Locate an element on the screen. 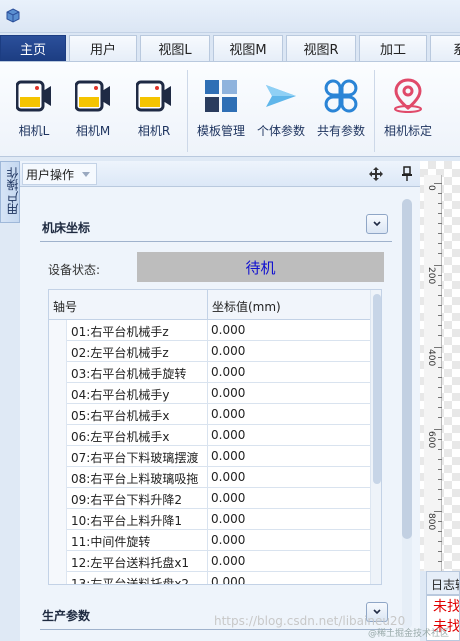  ruler-tick-label: 200 is located at coordinates (431, 276).